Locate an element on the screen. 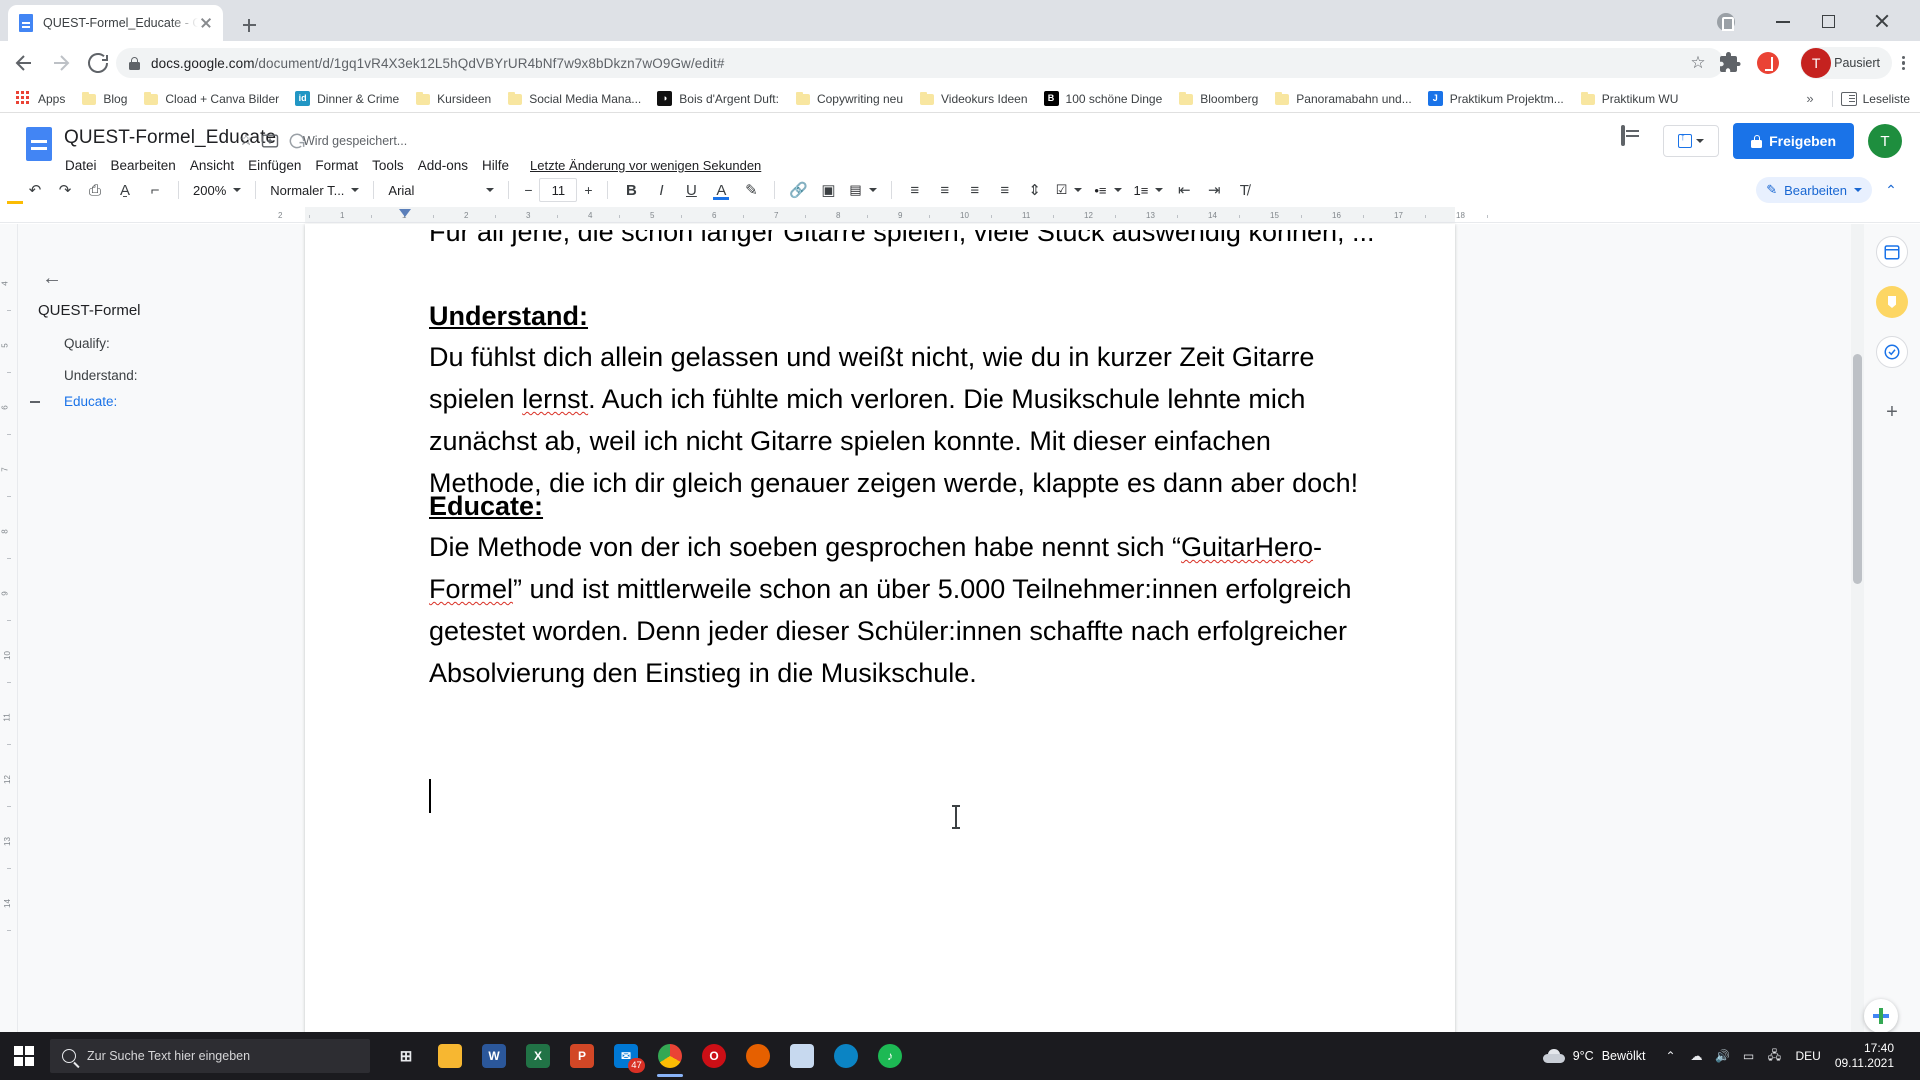 The height and width of the screenshot is (1080, 1920). spellcheck-icon: A̱ is located at coordinates (125, 190).